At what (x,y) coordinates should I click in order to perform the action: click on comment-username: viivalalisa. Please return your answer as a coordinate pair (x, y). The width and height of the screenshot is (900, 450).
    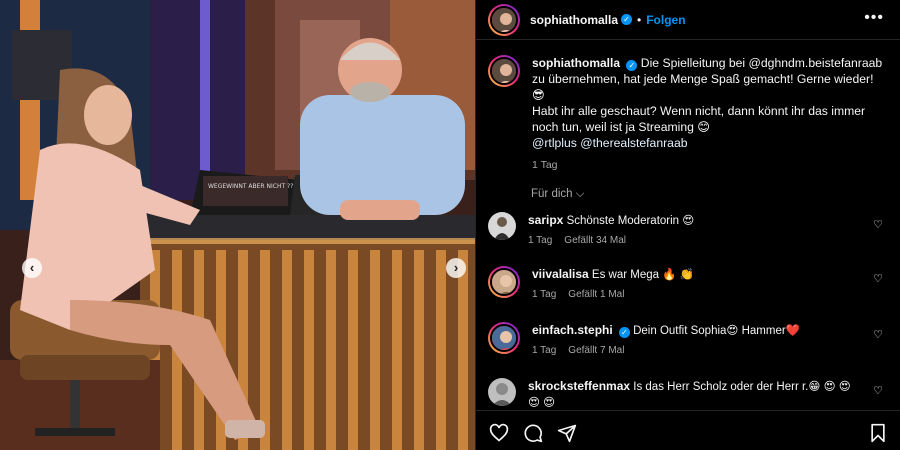
    Looking at the image, I should click on (560, 274).